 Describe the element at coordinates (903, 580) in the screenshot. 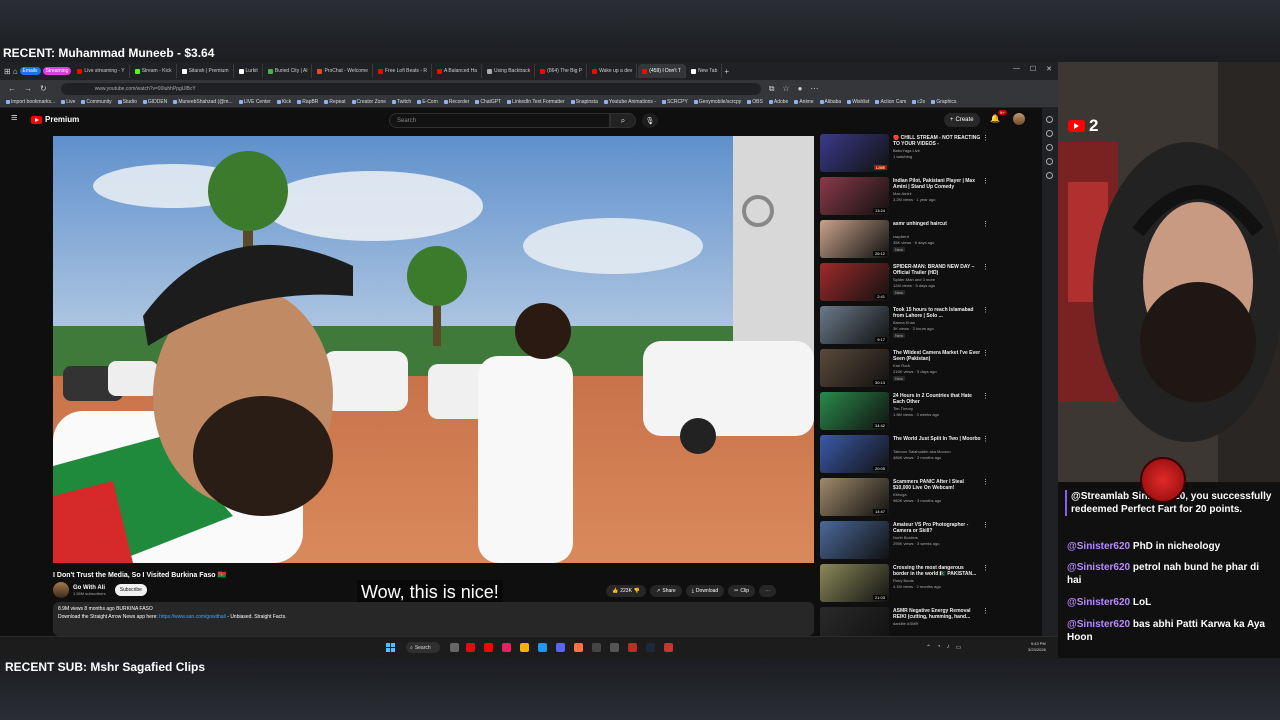

I see `recommendation-channel: Ruhy Boots` at that location.